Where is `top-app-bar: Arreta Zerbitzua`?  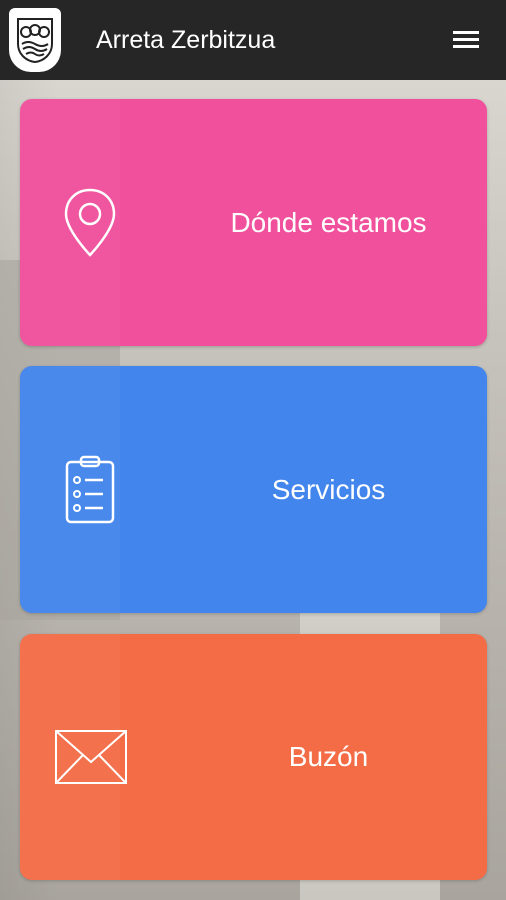
top-app-bar: Arreta Zerbitzua is located at coordinates (253, 40).